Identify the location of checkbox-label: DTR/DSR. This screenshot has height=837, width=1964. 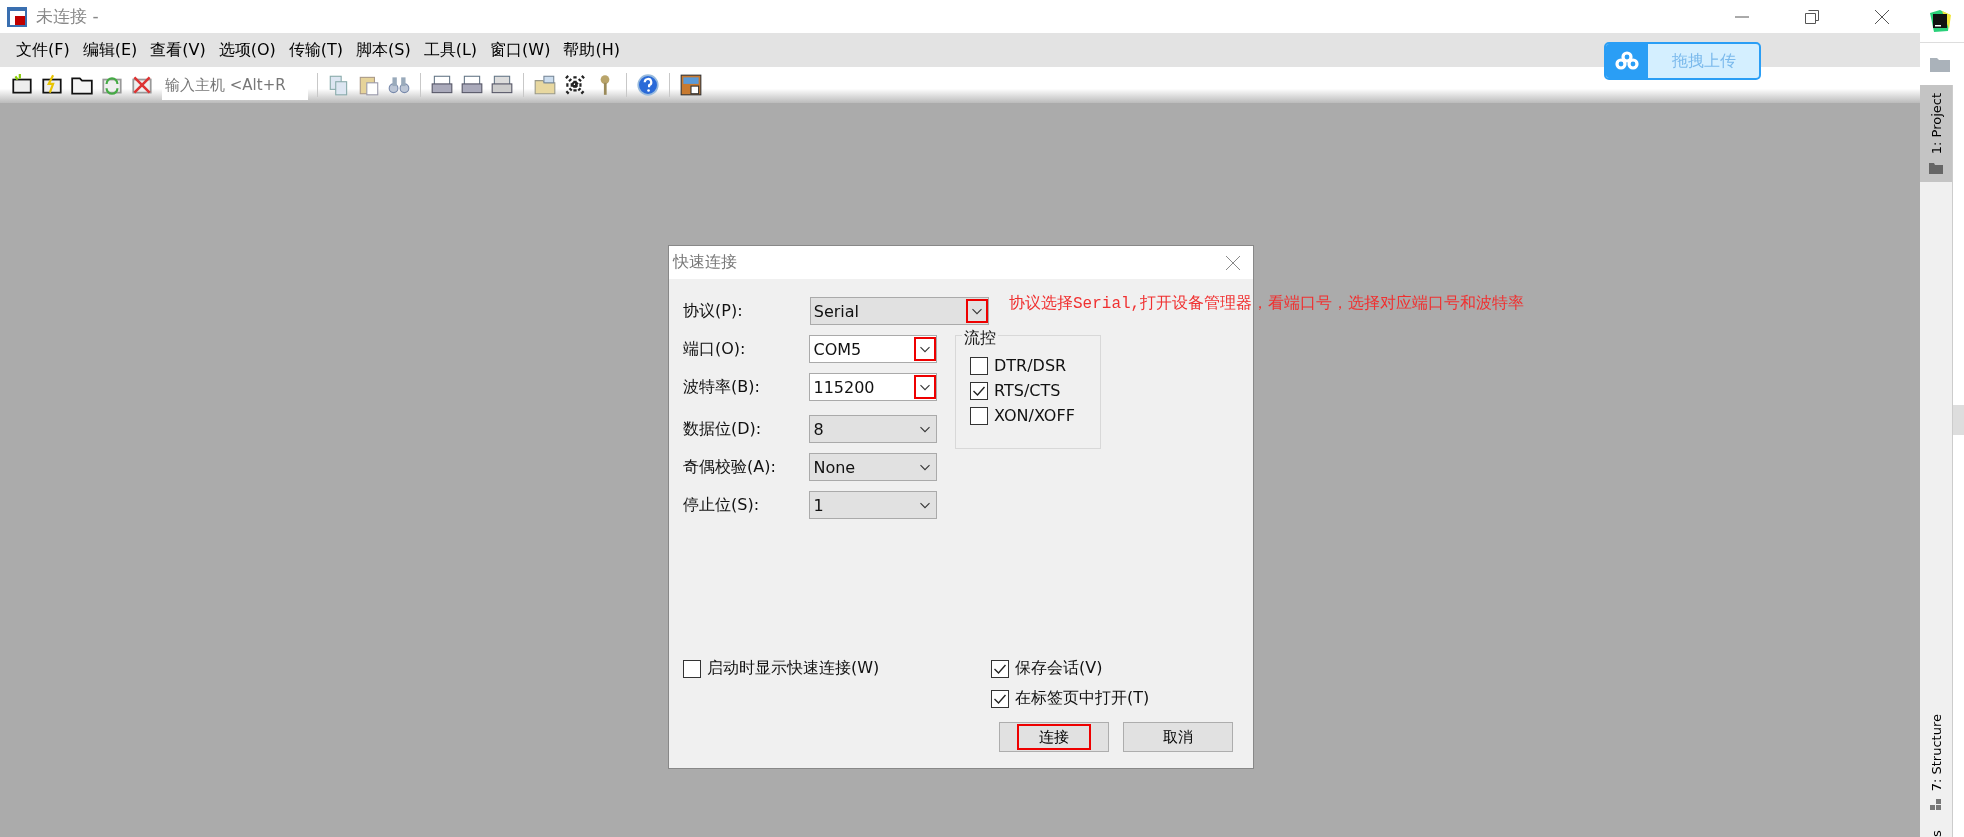
(1030, 365).